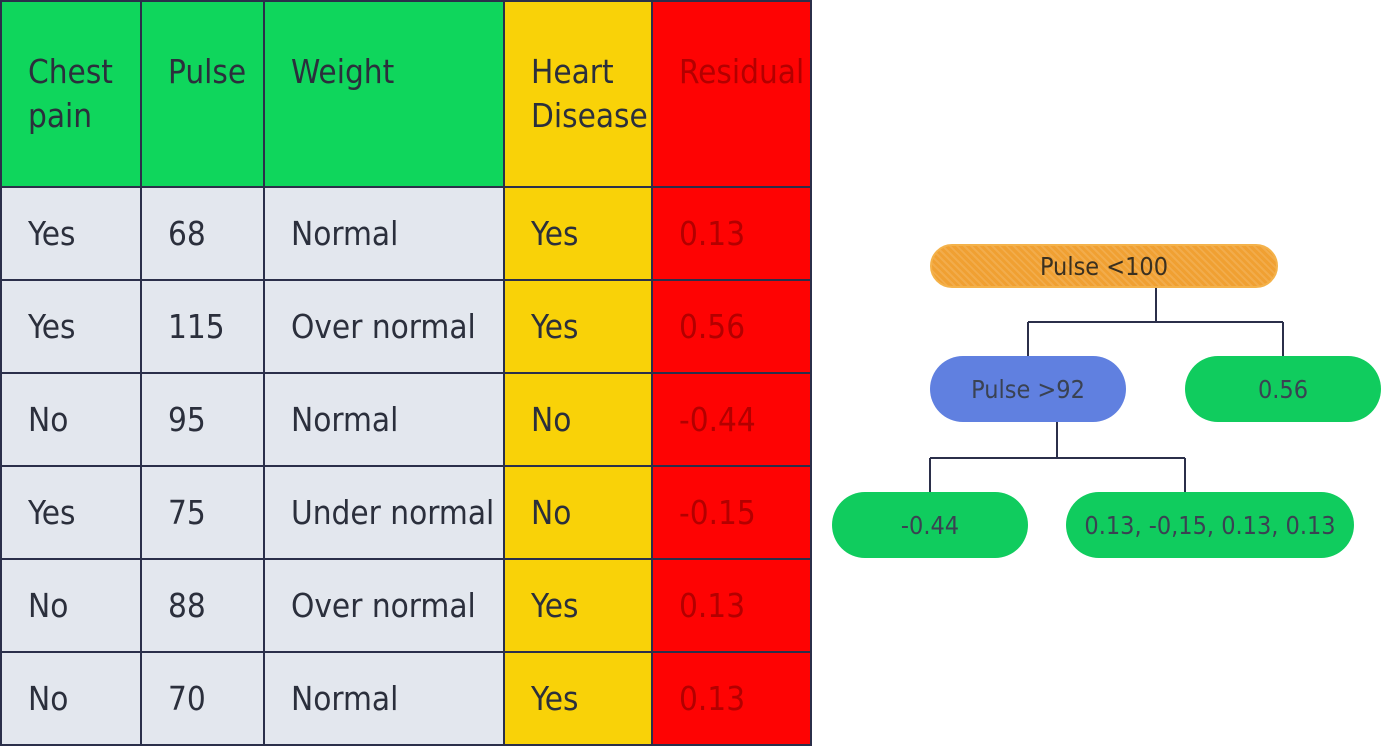 This screenshot has width=1400, height=746. What do you see at coordinates (731, 94) in the screenshot?
I see `header-residual: Residual` at bounding box center [731, 94].